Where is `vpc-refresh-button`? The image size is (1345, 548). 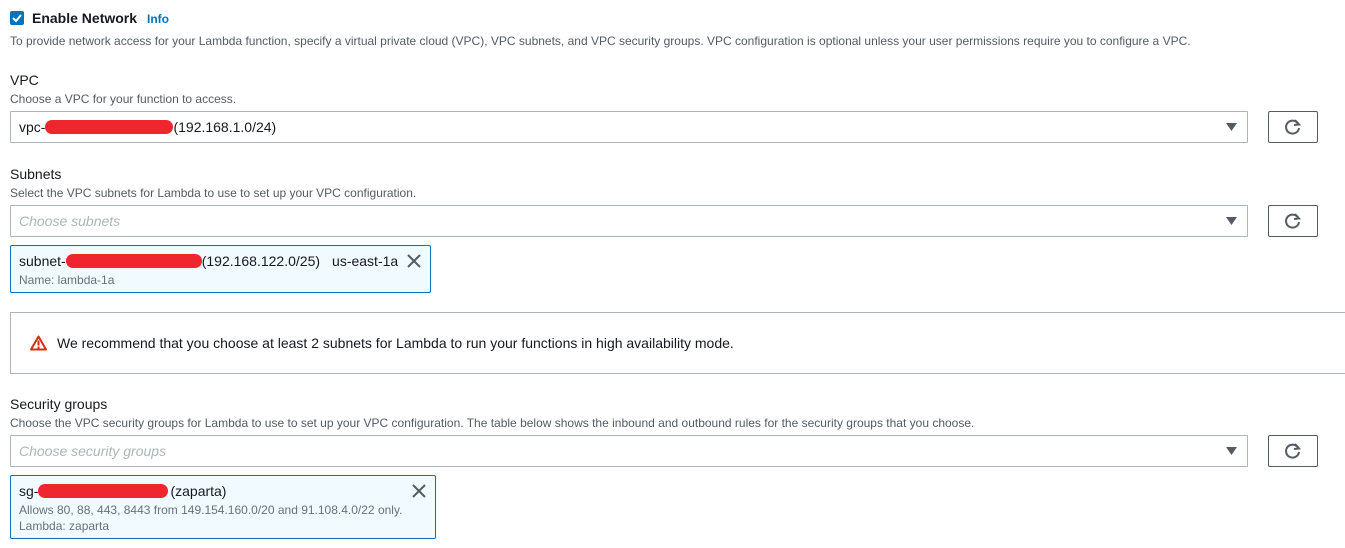 vpc-refresh-button is located at coordinates (1293, 127).